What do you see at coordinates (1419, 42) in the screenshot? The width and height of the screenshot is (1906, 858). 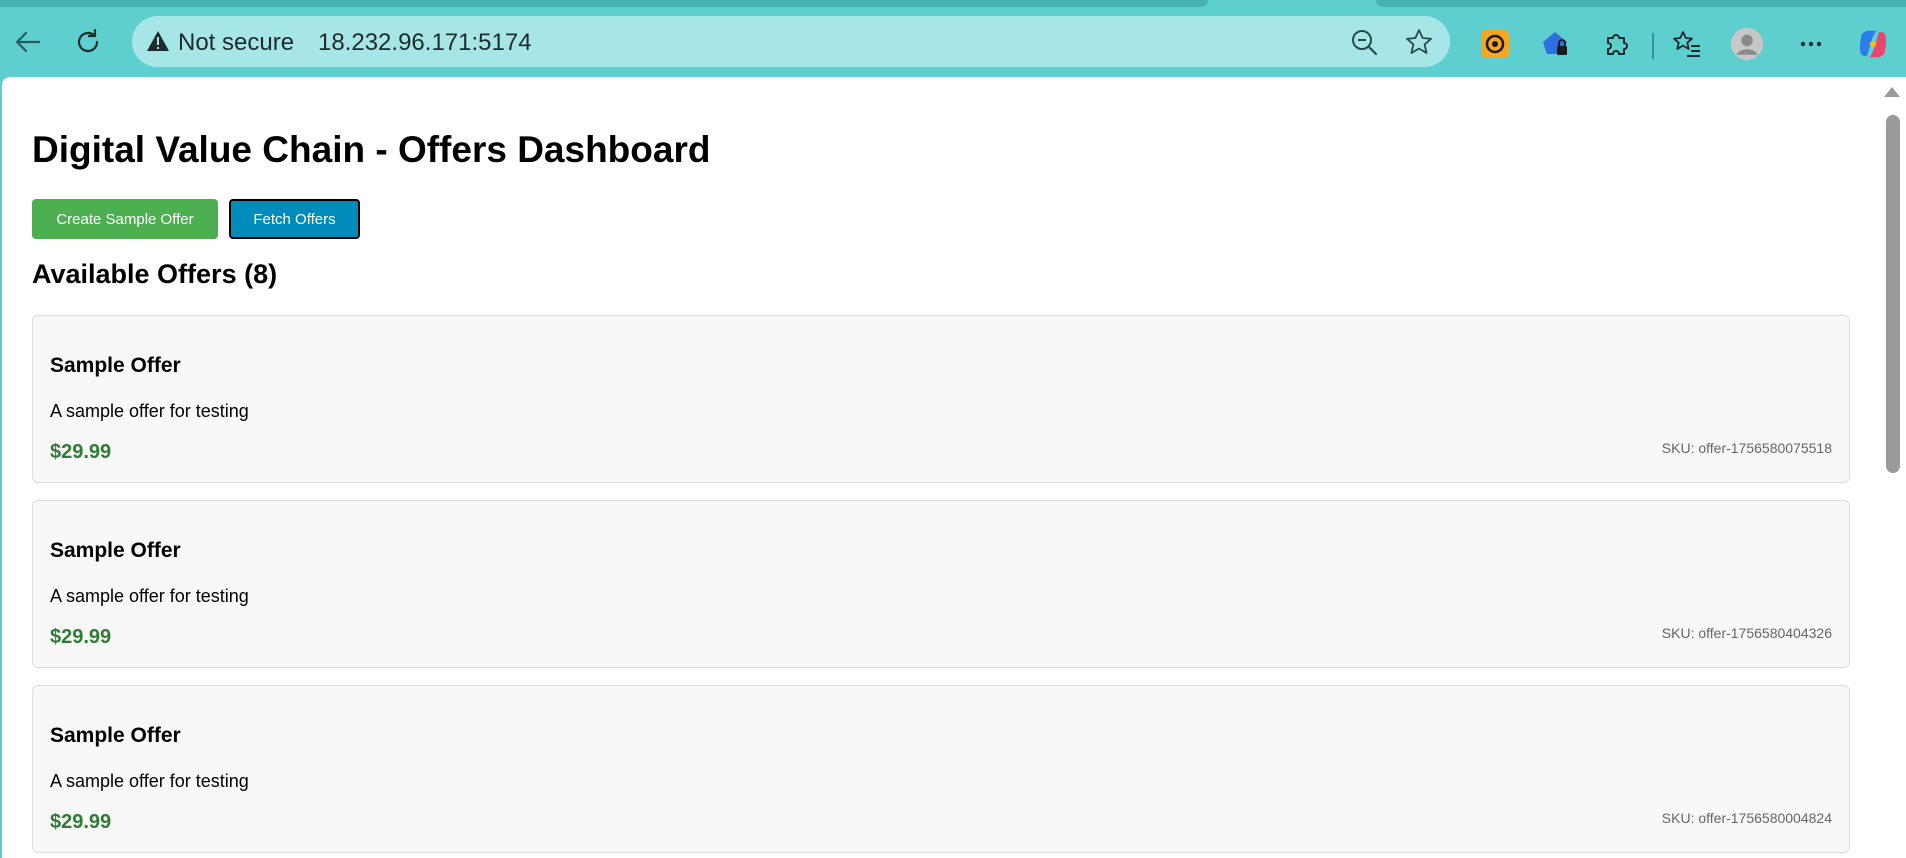 I see `favorite-star-icon` at bounding box center [1419, 42].